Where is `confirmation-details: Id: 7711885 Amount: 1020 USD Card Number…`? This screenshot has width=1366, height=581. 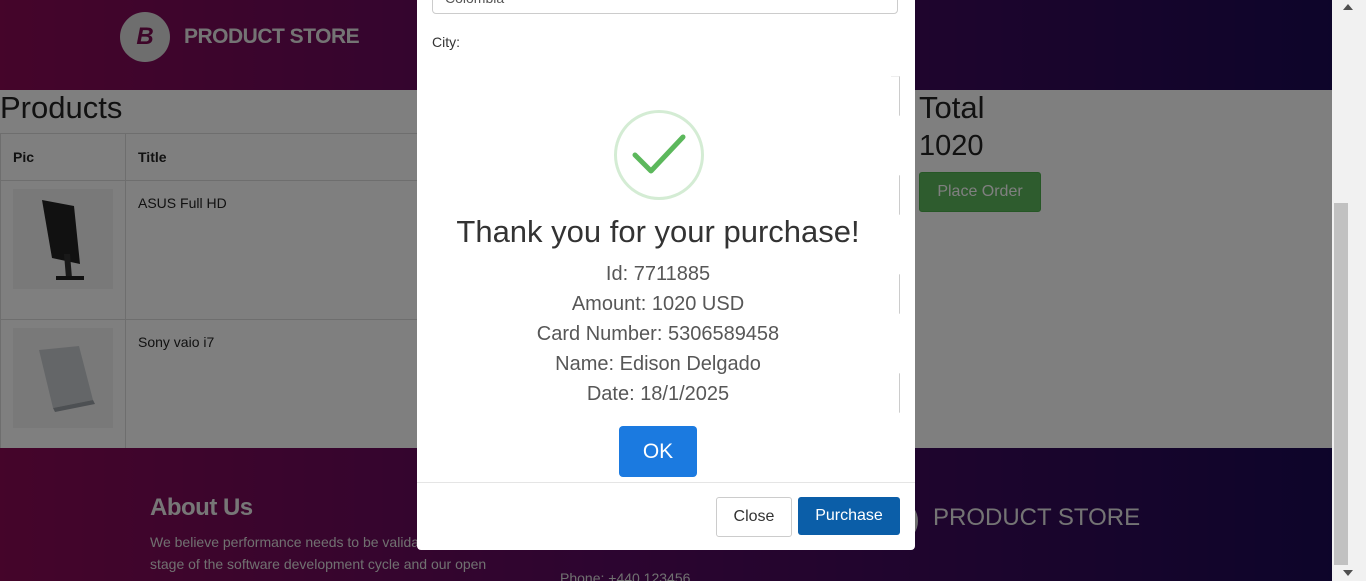 confirmation-details: Id: 7711885 Amount: 1020 USD Card Number… is located at coordinates (658, 334).